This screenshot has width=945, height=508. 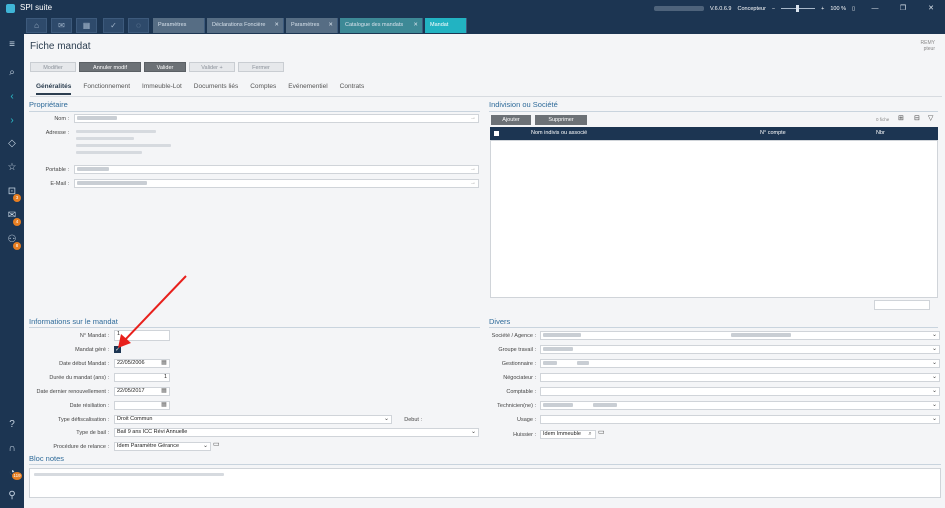 What do you see at coordinates (165, 67) in the screenshot?
I see `valider-button: Valider` at bounding box center [165, 67].